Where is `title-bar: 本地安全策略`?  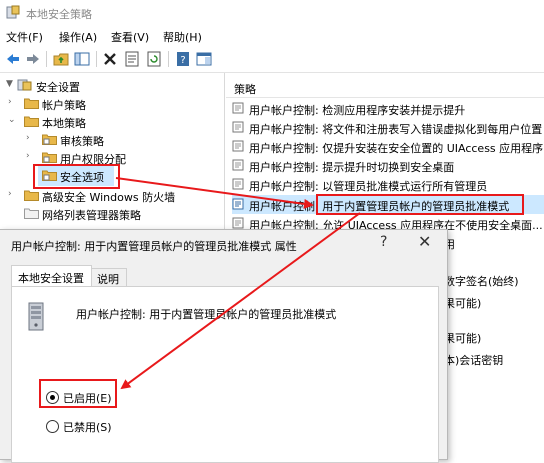 title-bar: 本地安全策略 is located at coordinates (272, 13).